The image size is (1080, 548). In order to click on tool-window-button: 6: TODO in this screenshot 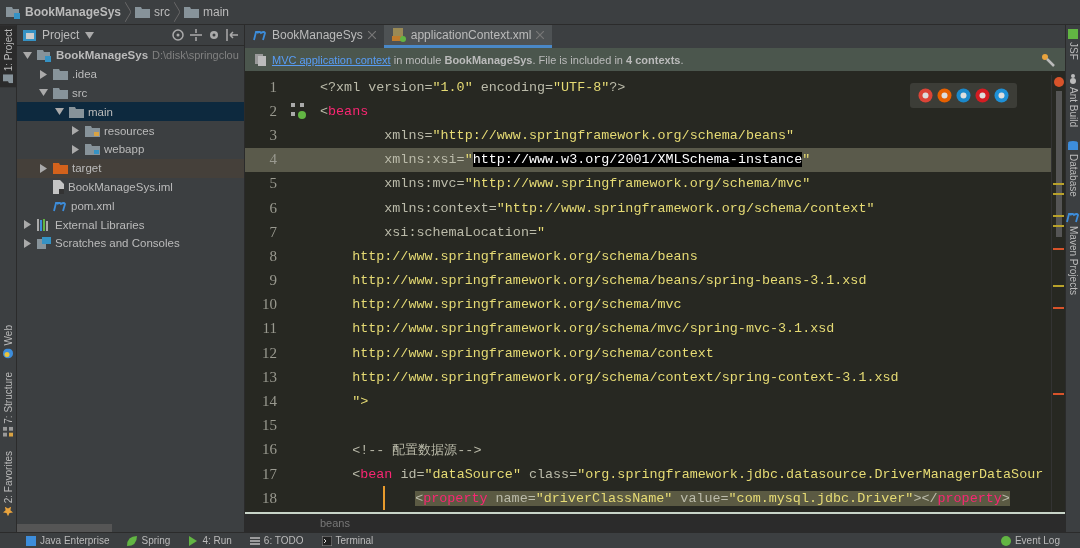, I will do `click(276, 540)`.